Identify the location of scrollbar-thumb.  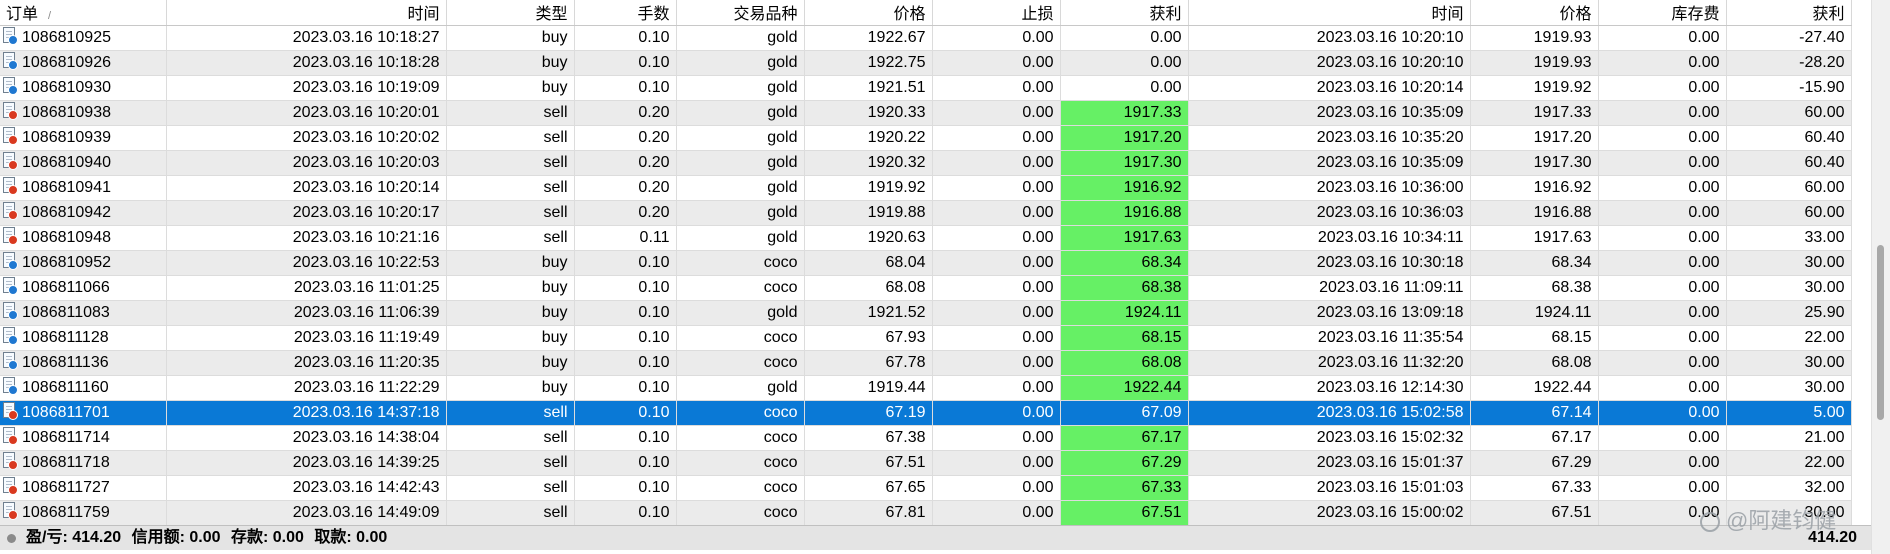
(1880, 332).